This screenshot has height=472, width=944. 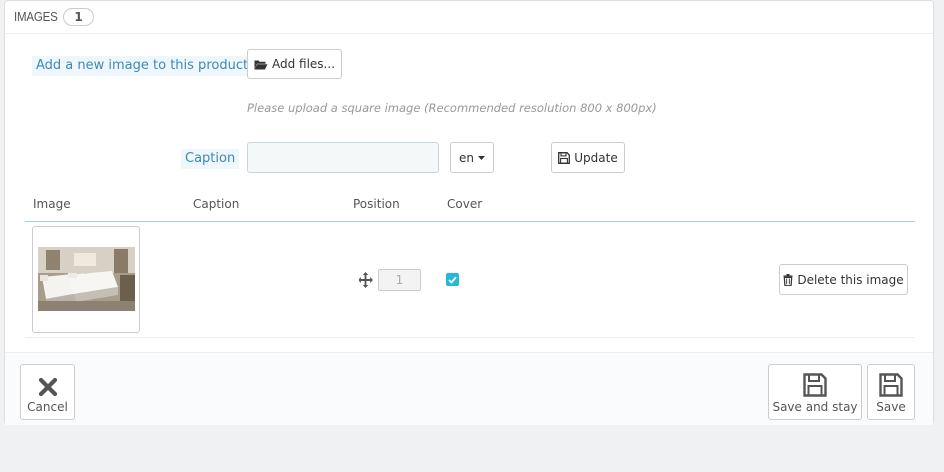 I want to click on delete-image-button: Delete this image, so click(x=843, y=279).